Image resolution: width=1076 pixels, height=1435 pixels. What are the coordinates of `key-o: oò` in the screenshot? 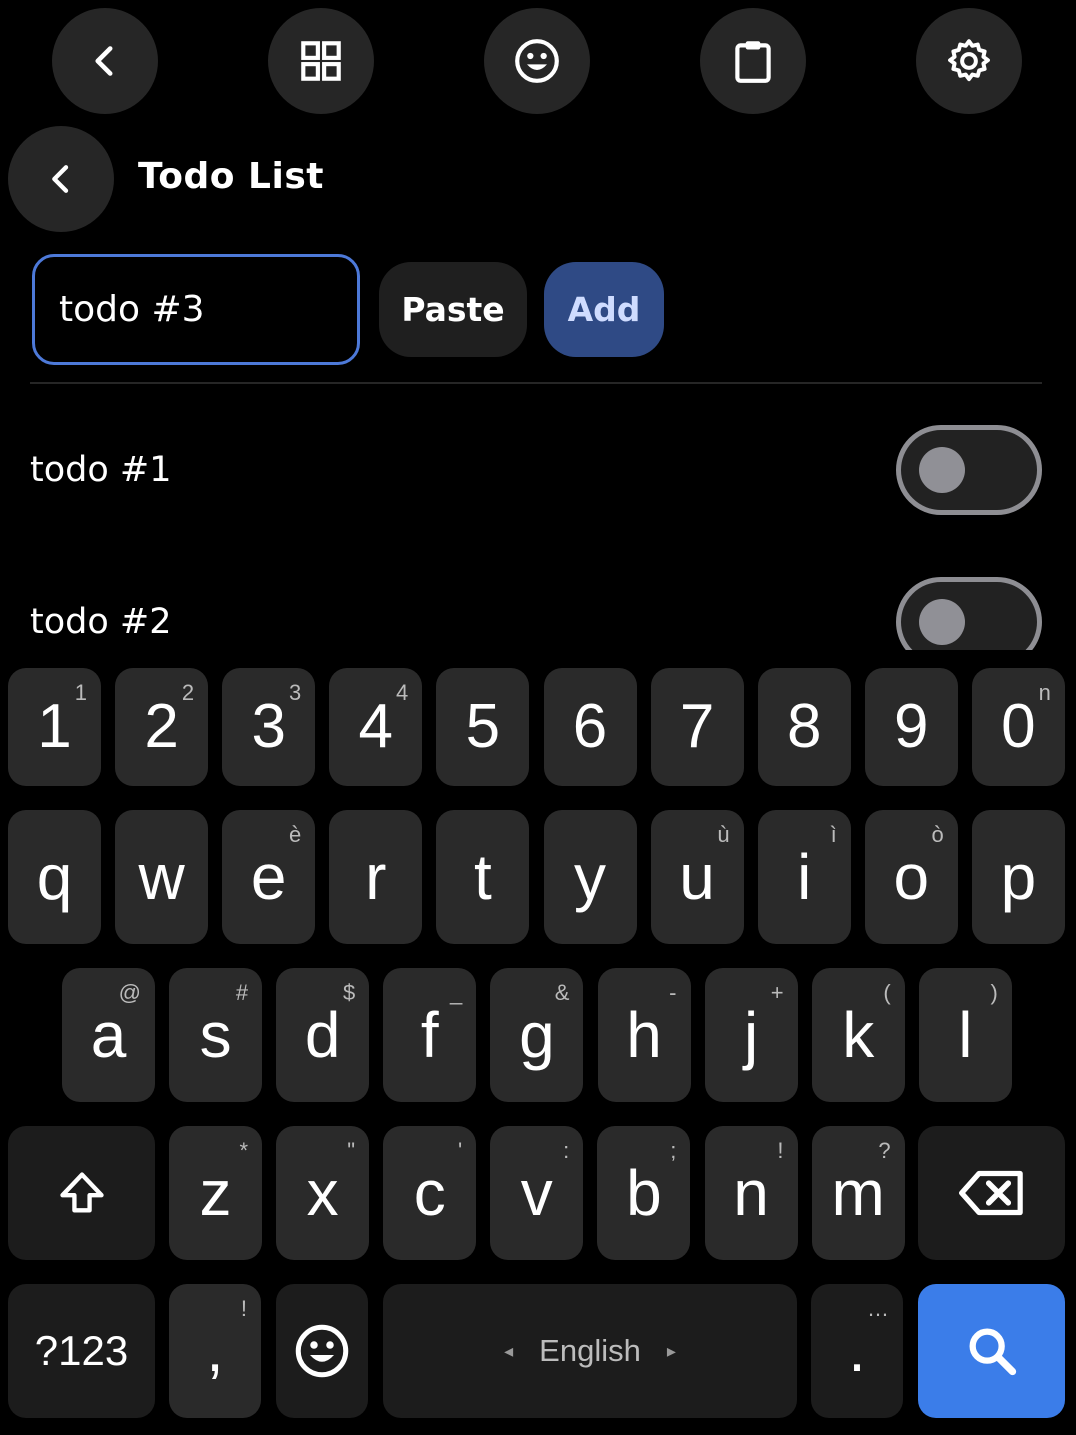 It's located at (911, 877).